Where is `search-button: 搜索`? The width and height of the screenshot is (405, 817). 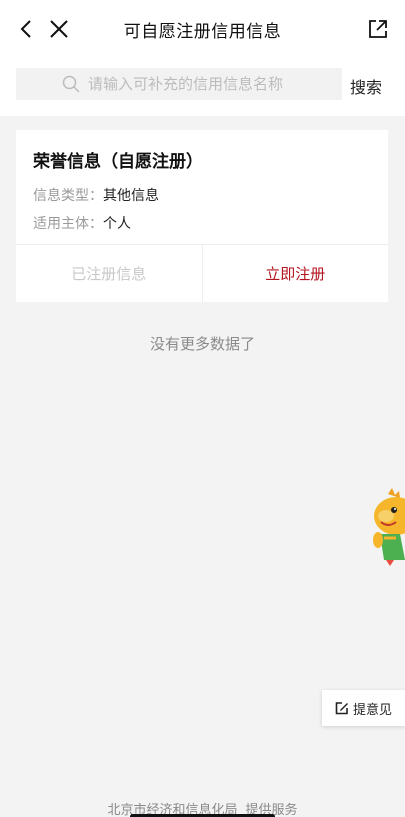
search-button: 搜索 is located at coordinates (366, 86).